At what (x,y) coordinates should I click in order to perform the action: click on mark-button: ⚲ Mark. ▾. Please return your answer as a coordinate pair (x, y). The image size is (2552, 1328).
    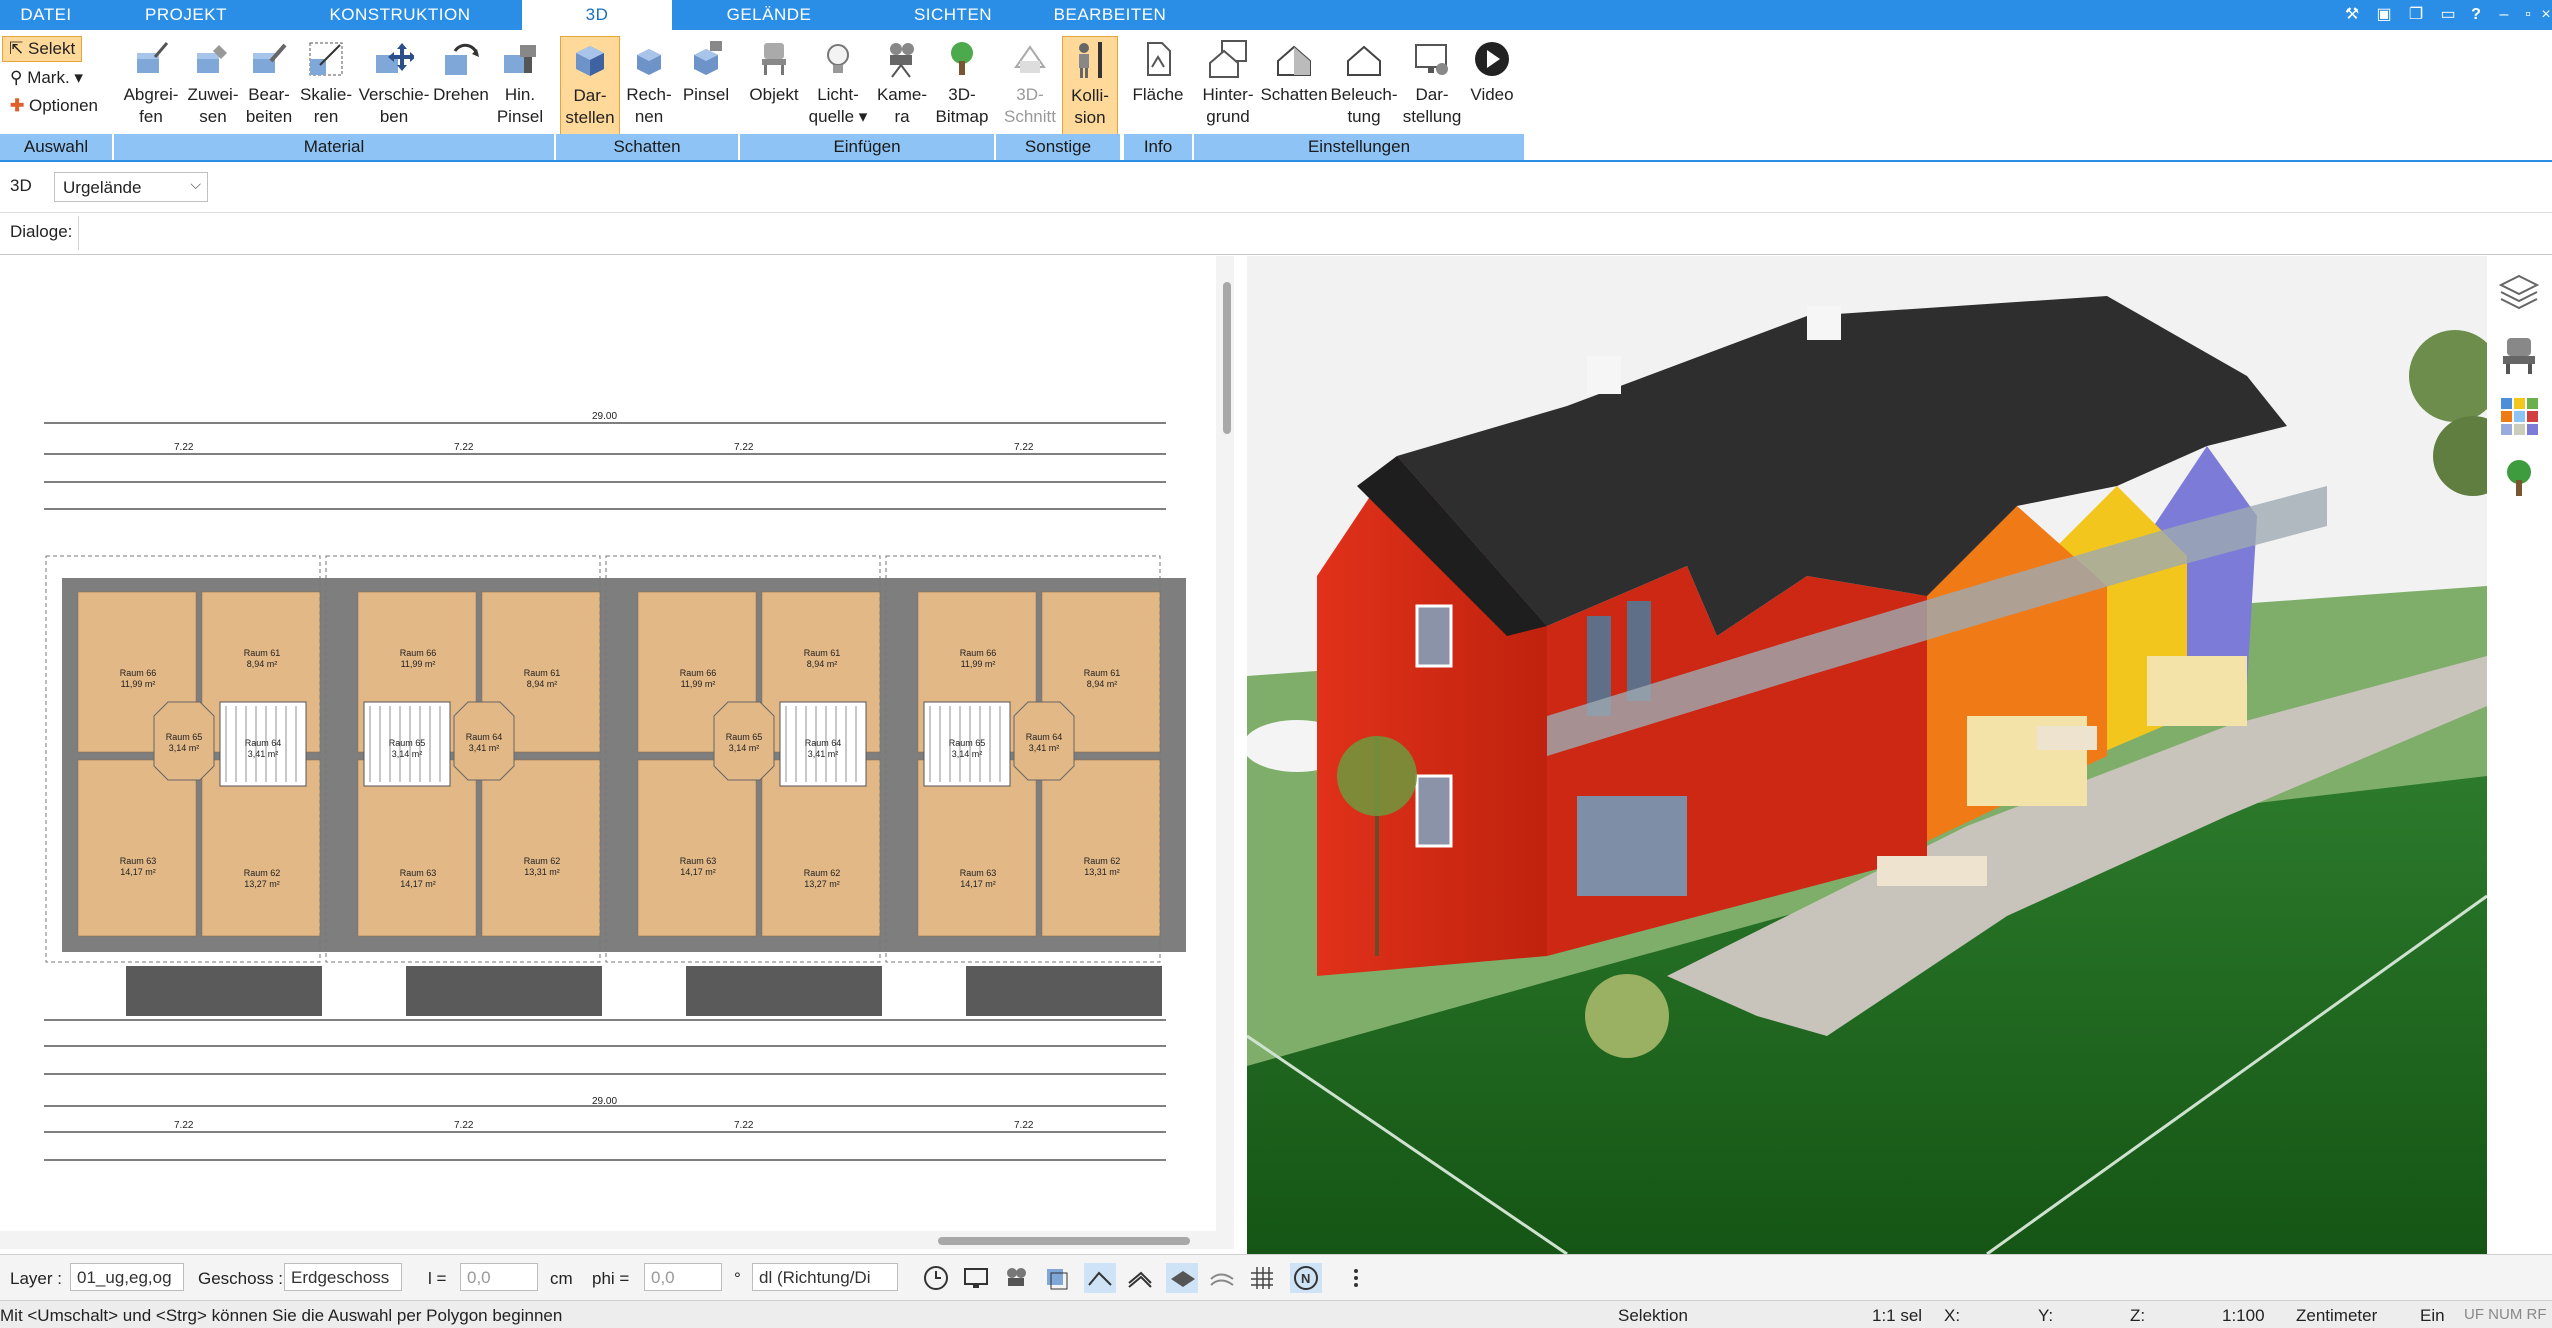
    Looking at the image, I should click on (46, 78).